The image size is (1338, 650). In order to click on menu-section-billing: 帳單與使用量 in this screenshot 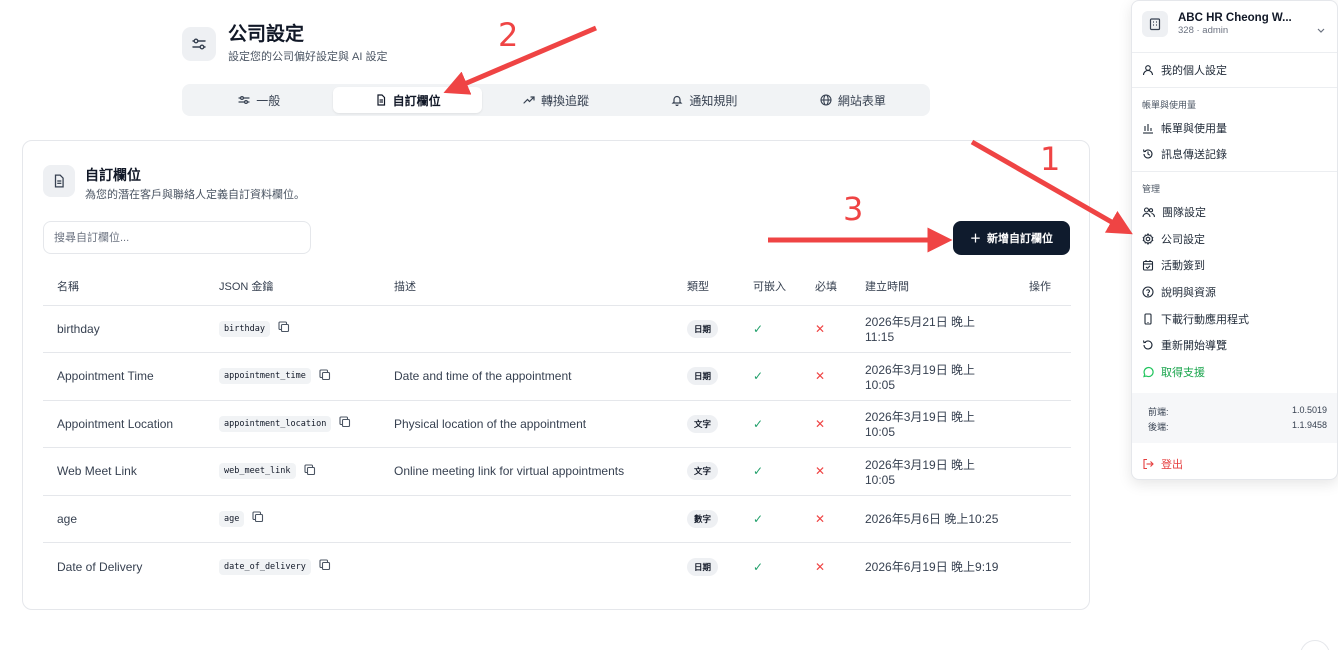, I will do `click(1169, 105)`.